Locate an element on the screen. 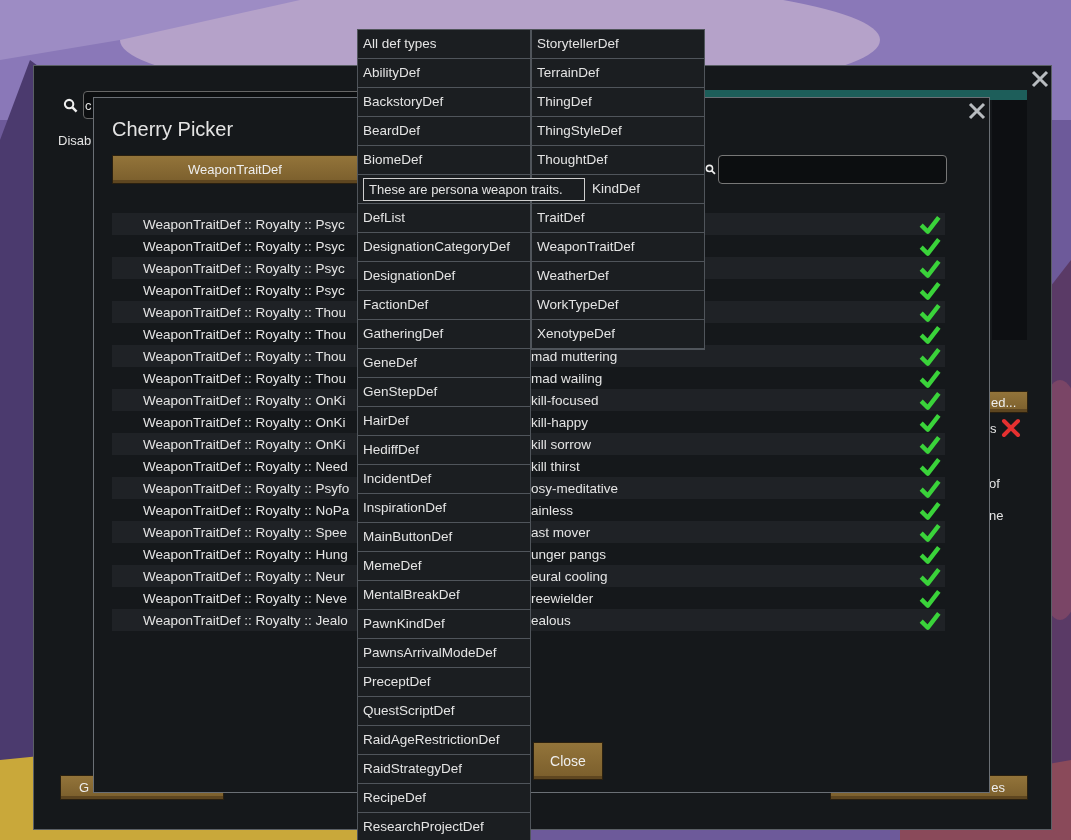 The image size is (1071, 840). def-name: WeaponTraitDef :: Royalty :: NoPa is located at coordinates (246, 510).